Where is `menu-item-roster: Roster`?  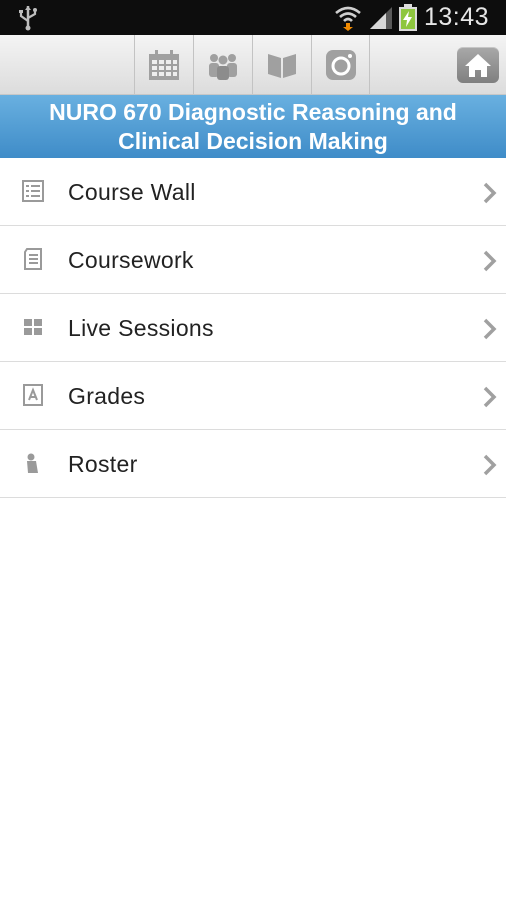
menu-item-roster: Roster is located at coordinates (253, 464).